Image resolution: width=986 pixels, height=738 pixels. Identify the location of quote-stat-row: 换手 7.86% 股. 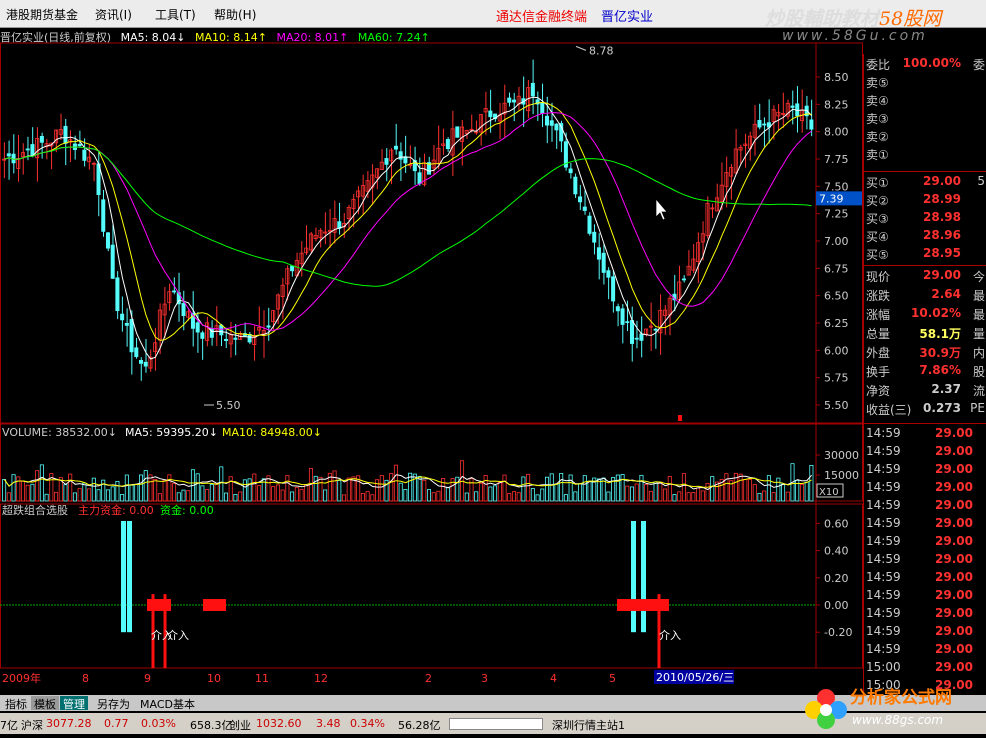
(925, 372).